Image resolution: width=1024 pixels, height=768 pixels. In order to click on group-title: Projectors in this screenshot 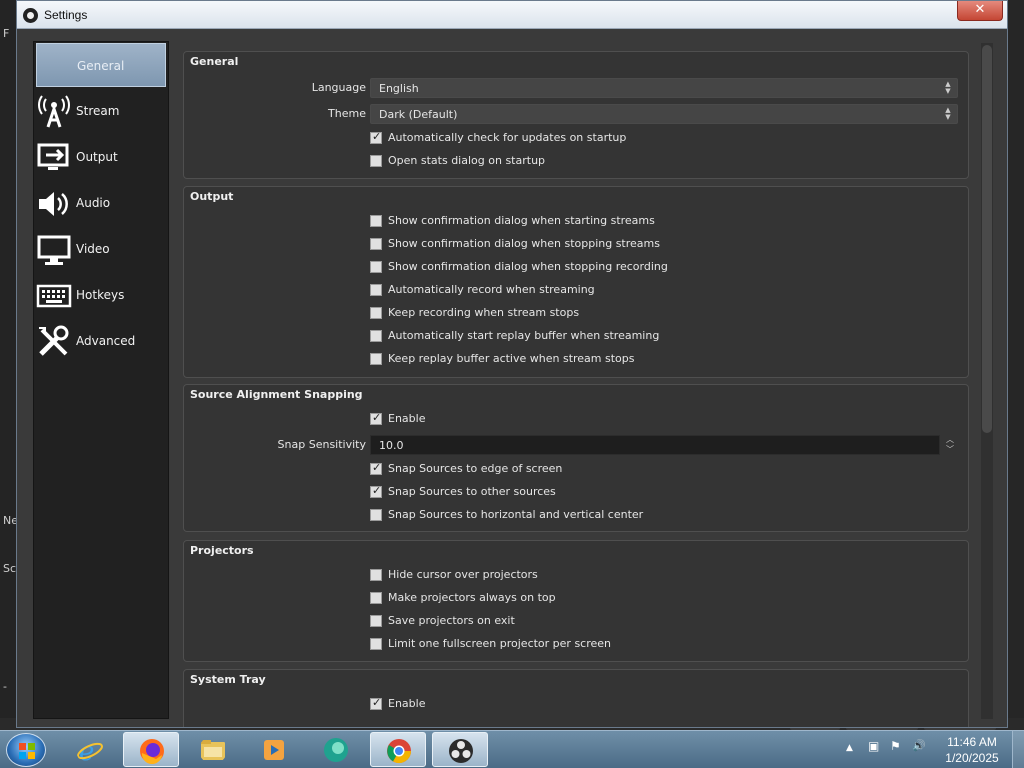, I will do `click(222, 550)`.